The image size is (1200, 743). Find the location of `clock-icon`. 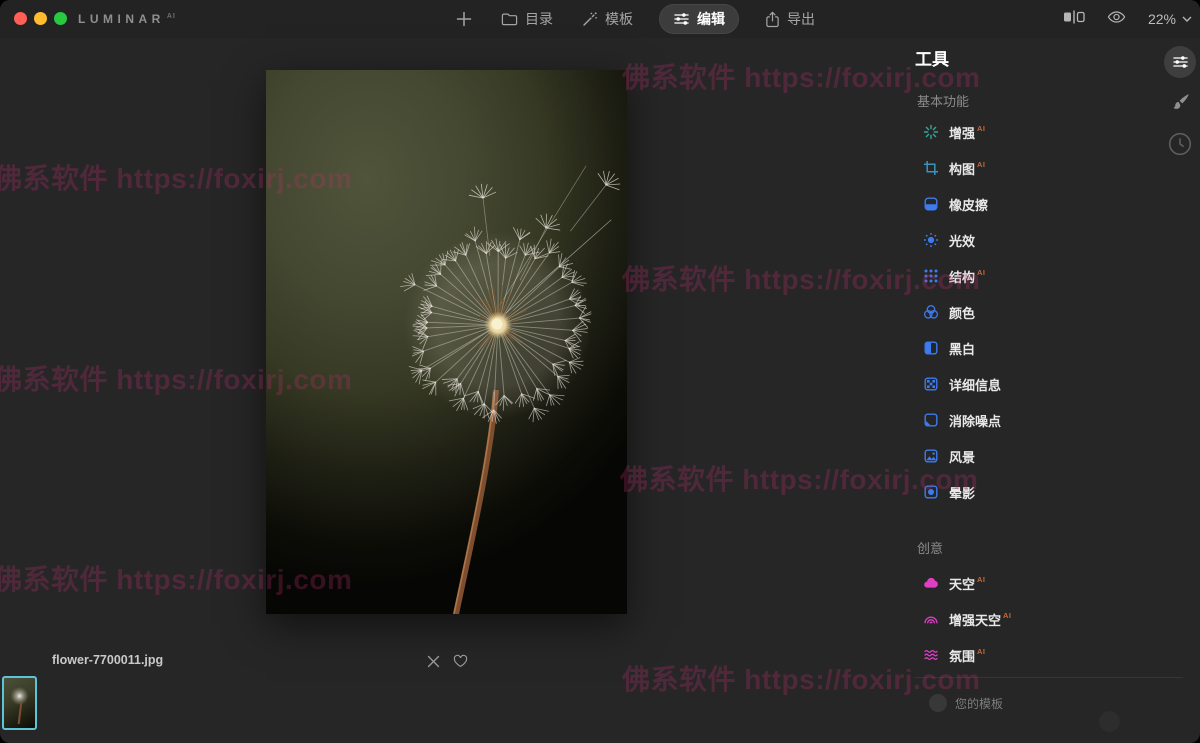

clock-icon is located at coordinates (1180, 144).